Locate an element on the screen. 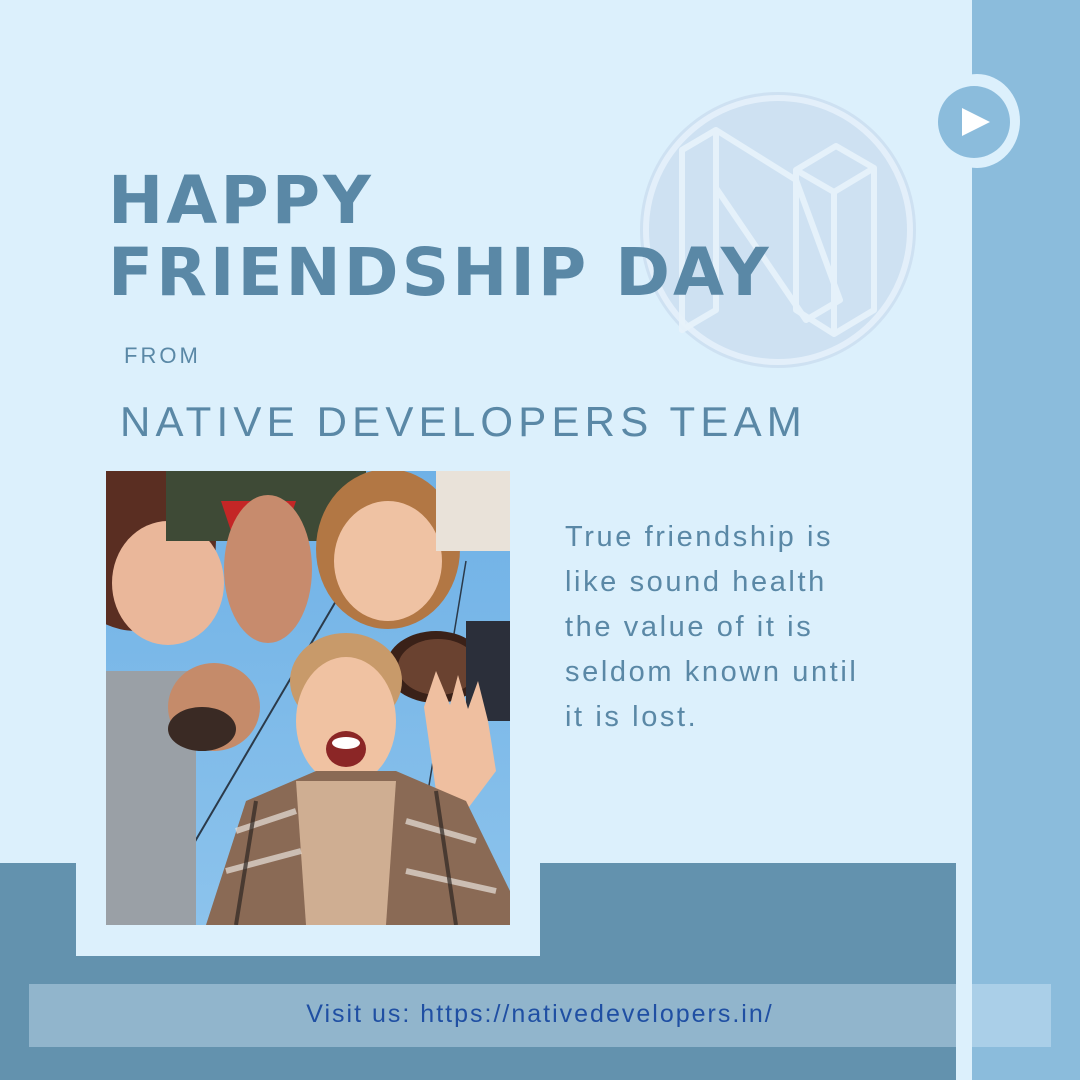 This screenshot has width=1080, height=1080. headline-line-1: HAPPY is located at coordinates (241, 200).